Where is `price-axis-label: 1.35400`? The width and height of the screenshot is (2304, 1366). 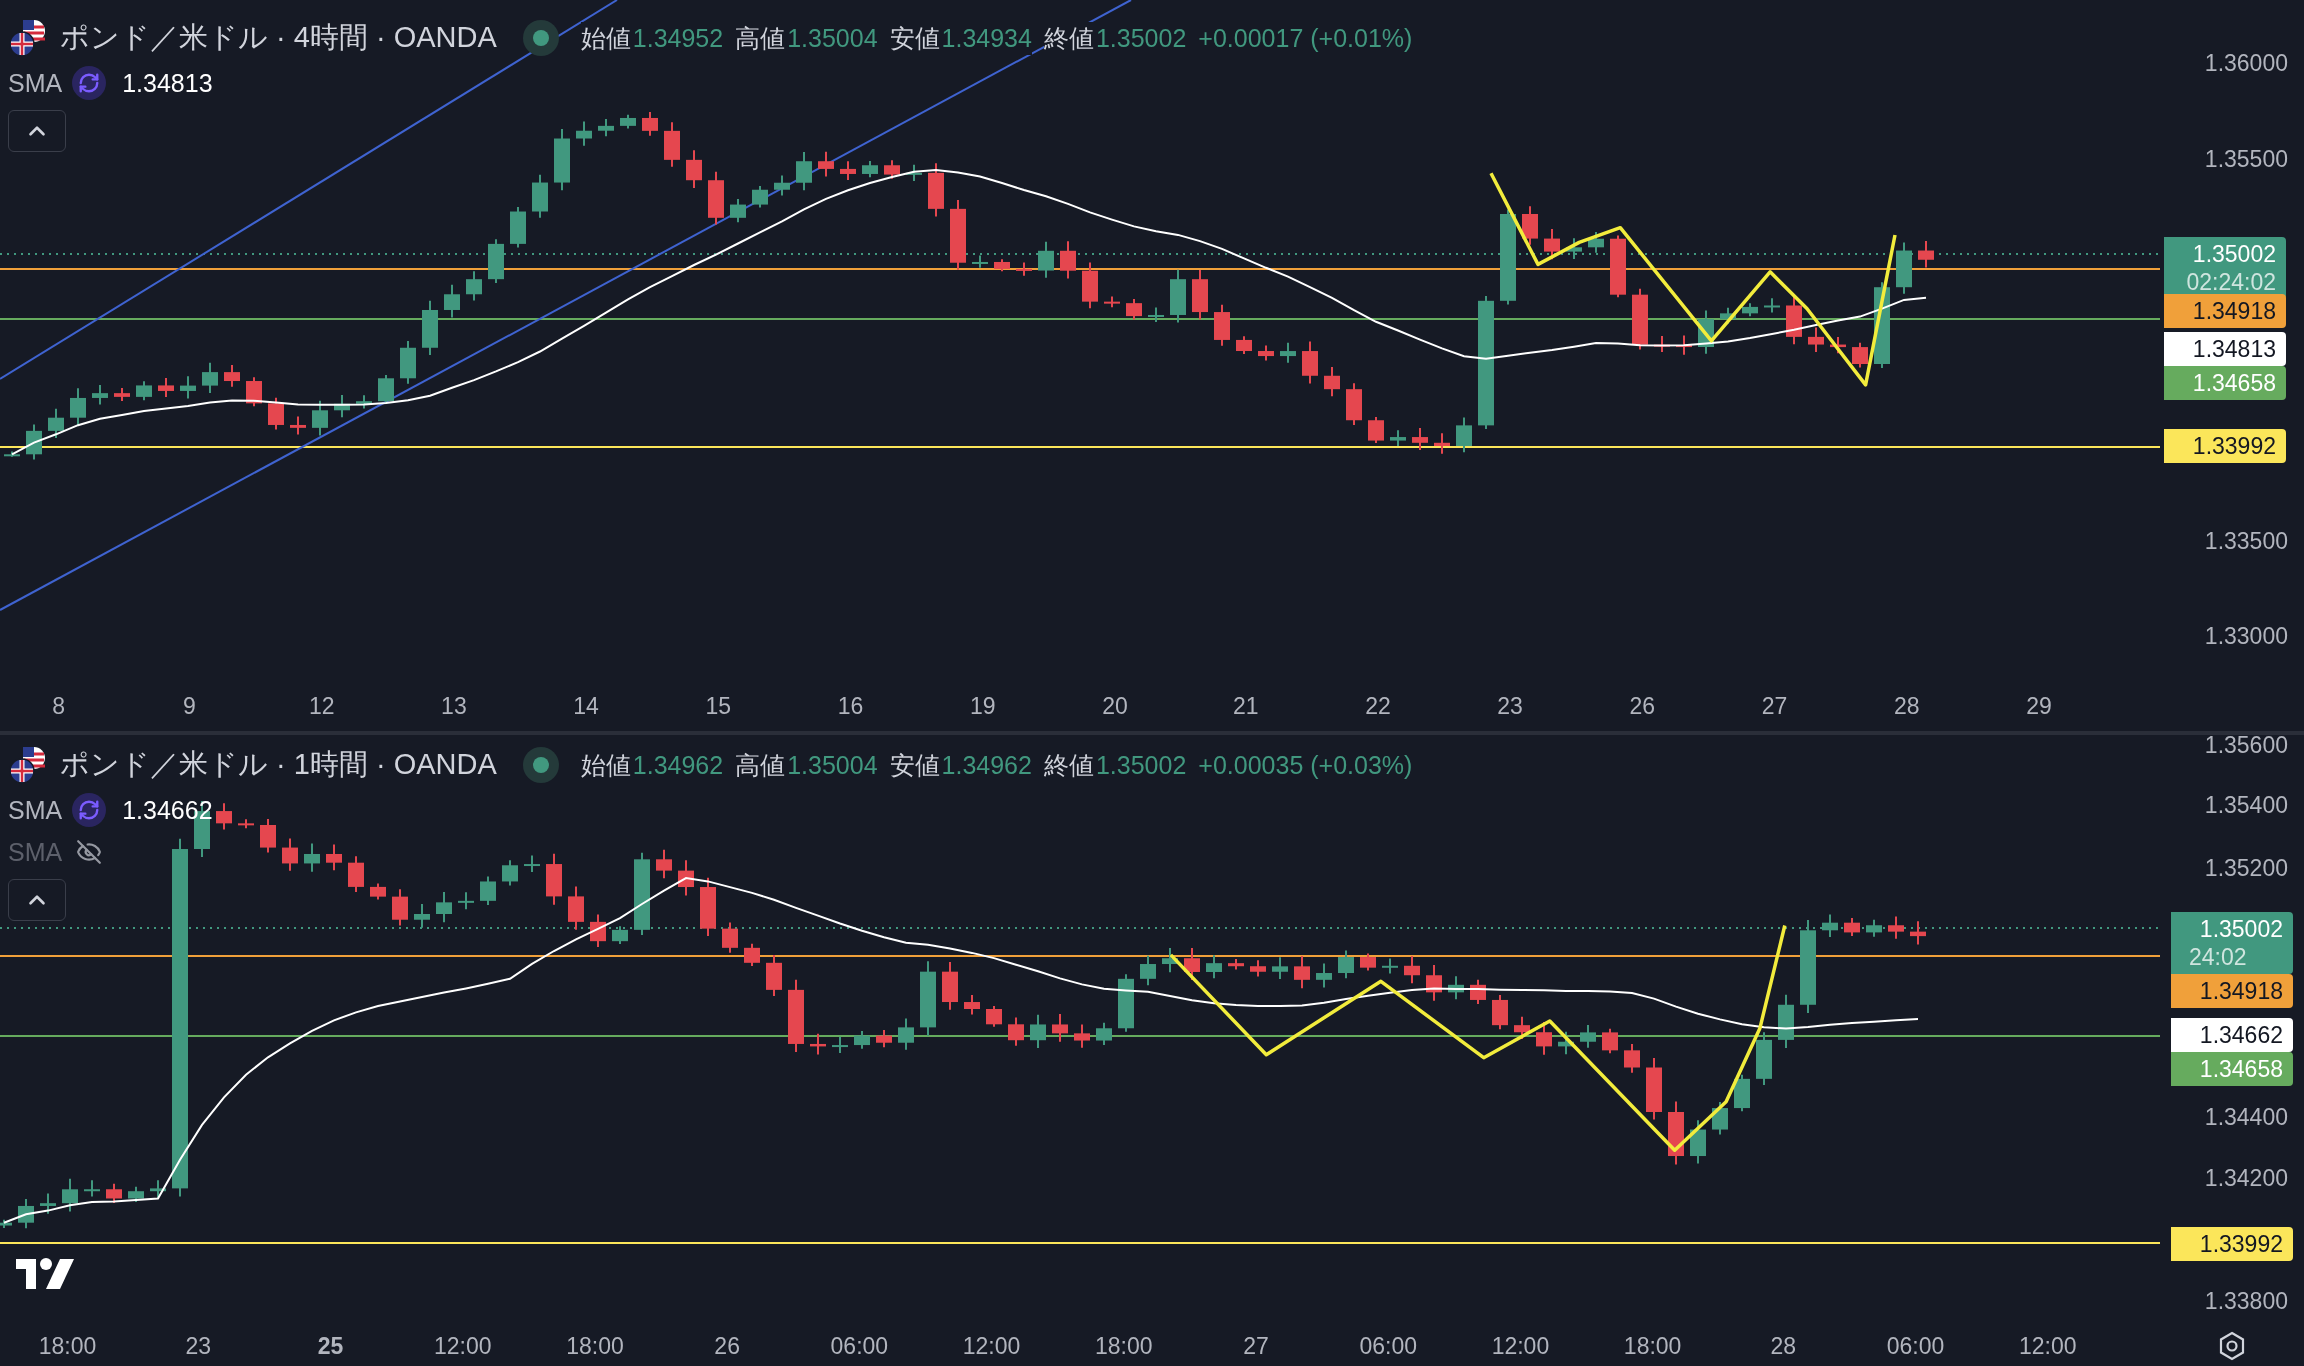
price-axis-label: 1.35400 is located at coordinates (2246, 805).